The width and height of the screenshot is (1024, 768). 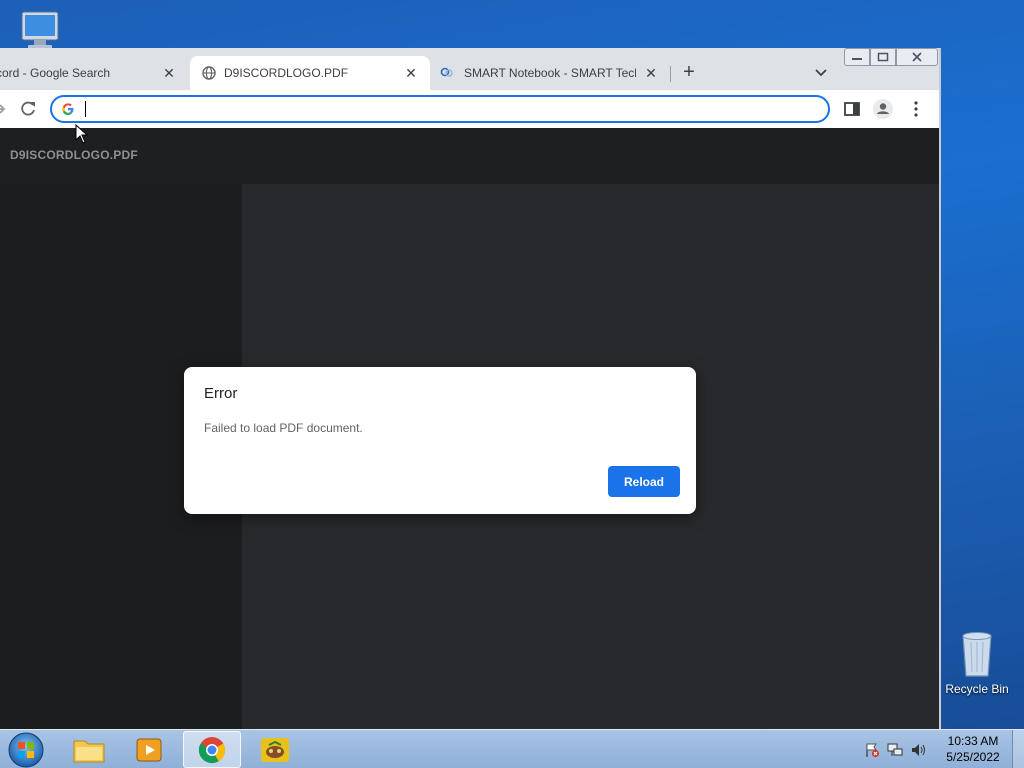 What do you see at coordinates (26, 749) in the screenshot?
I see `start-button-icon` at bounding box center [26, 749].